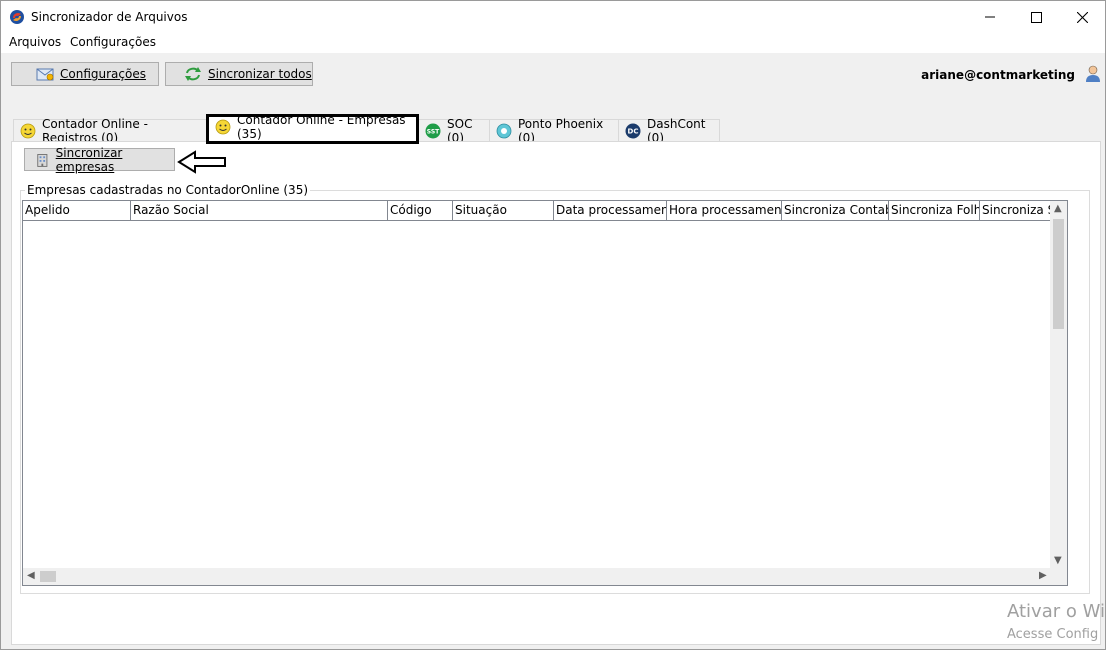 This screenshot has width=1106, height=650. I want to click on building-icon, so click(42, 160).